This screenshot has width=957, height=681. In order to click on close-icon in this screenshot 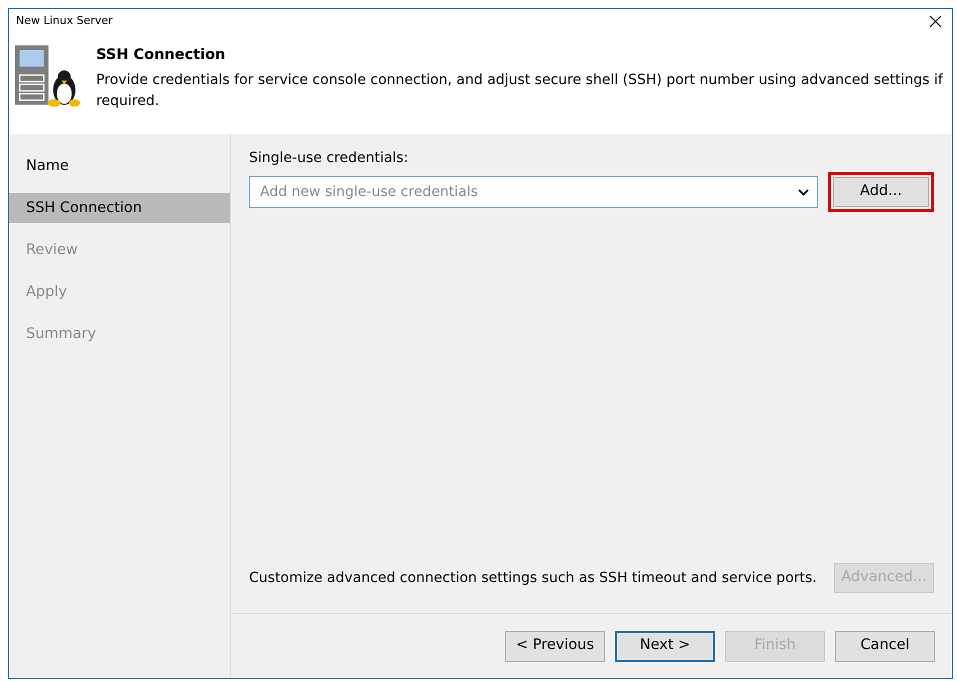, I will do `click(935, 21)`.